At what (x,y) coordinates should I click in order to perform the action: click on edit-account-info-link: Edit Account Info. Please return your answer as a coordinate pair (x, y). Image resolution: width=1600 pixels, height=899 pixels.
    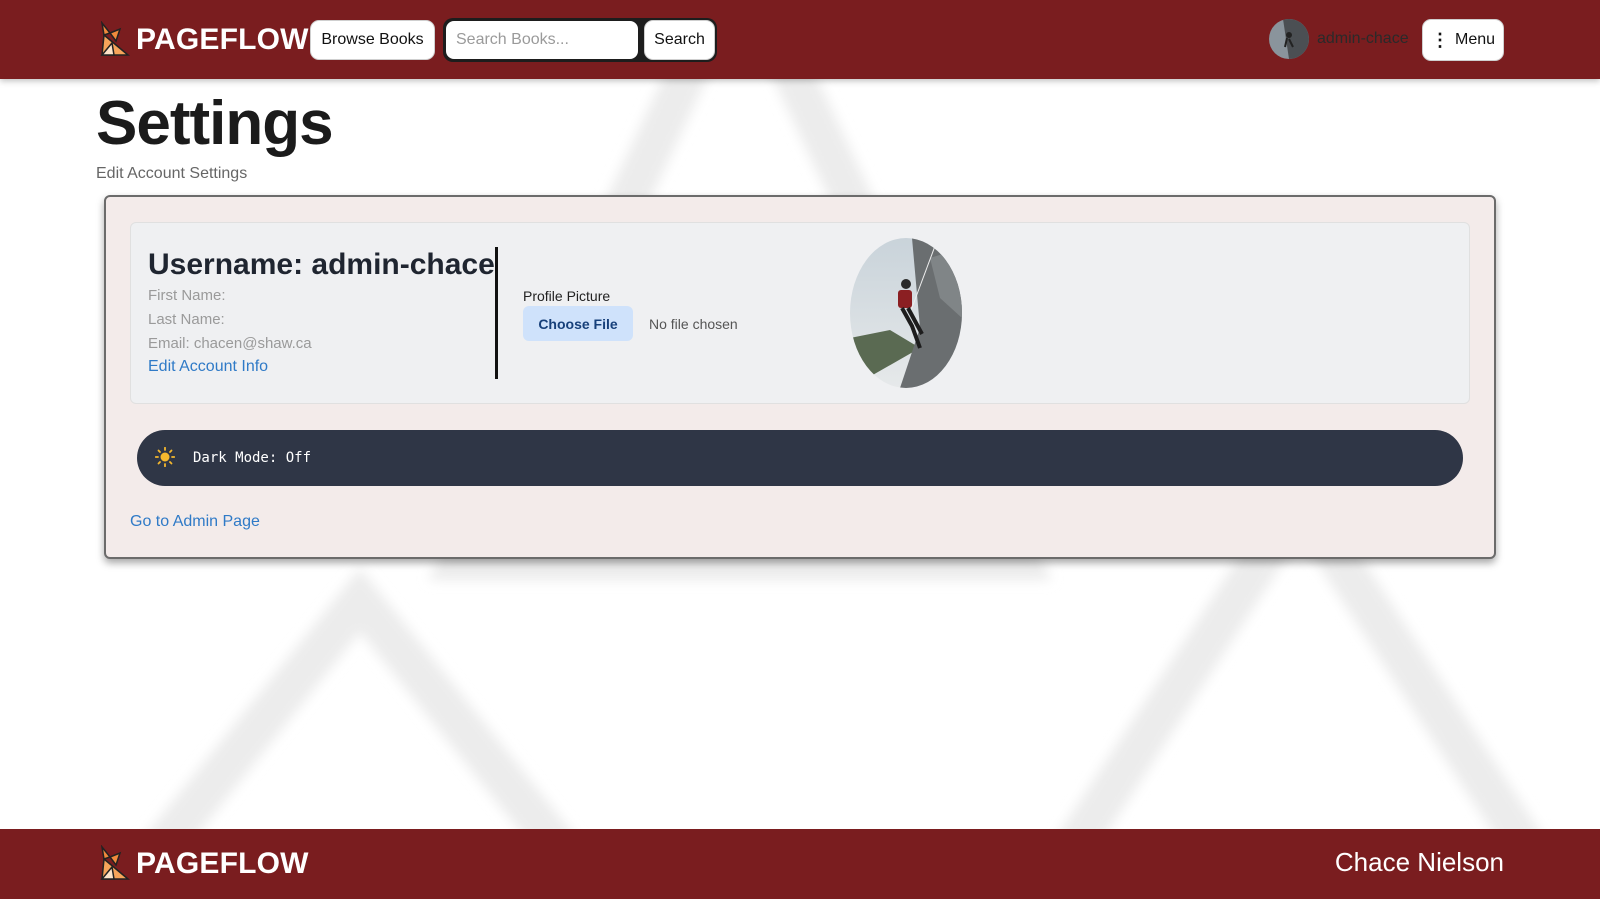
    Looking at the image, I should click on (208, 367).